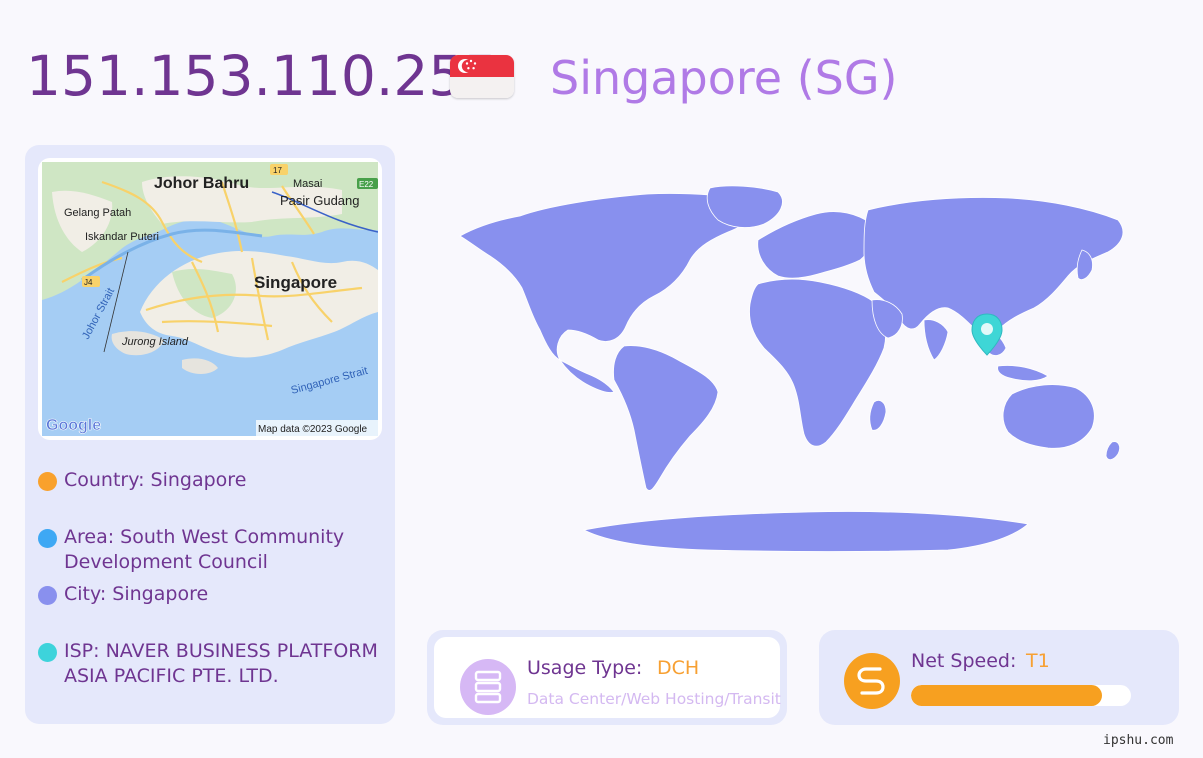 This screenshot has height=758, width=1203. What do you see at coordinates (654, 699) in the screenshot?
I see `usage-type-description: Data Center/Web Hosting/Transit` at bounding box center [654, 699].